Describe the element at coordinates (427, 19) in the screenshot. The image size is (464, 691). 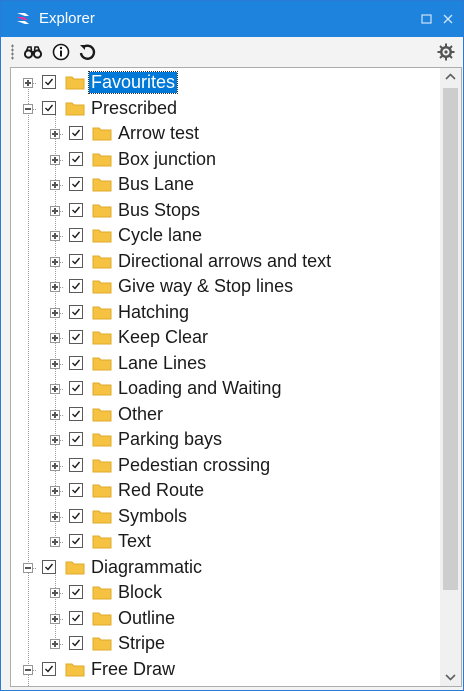
I see `maximize-icon` at that location.